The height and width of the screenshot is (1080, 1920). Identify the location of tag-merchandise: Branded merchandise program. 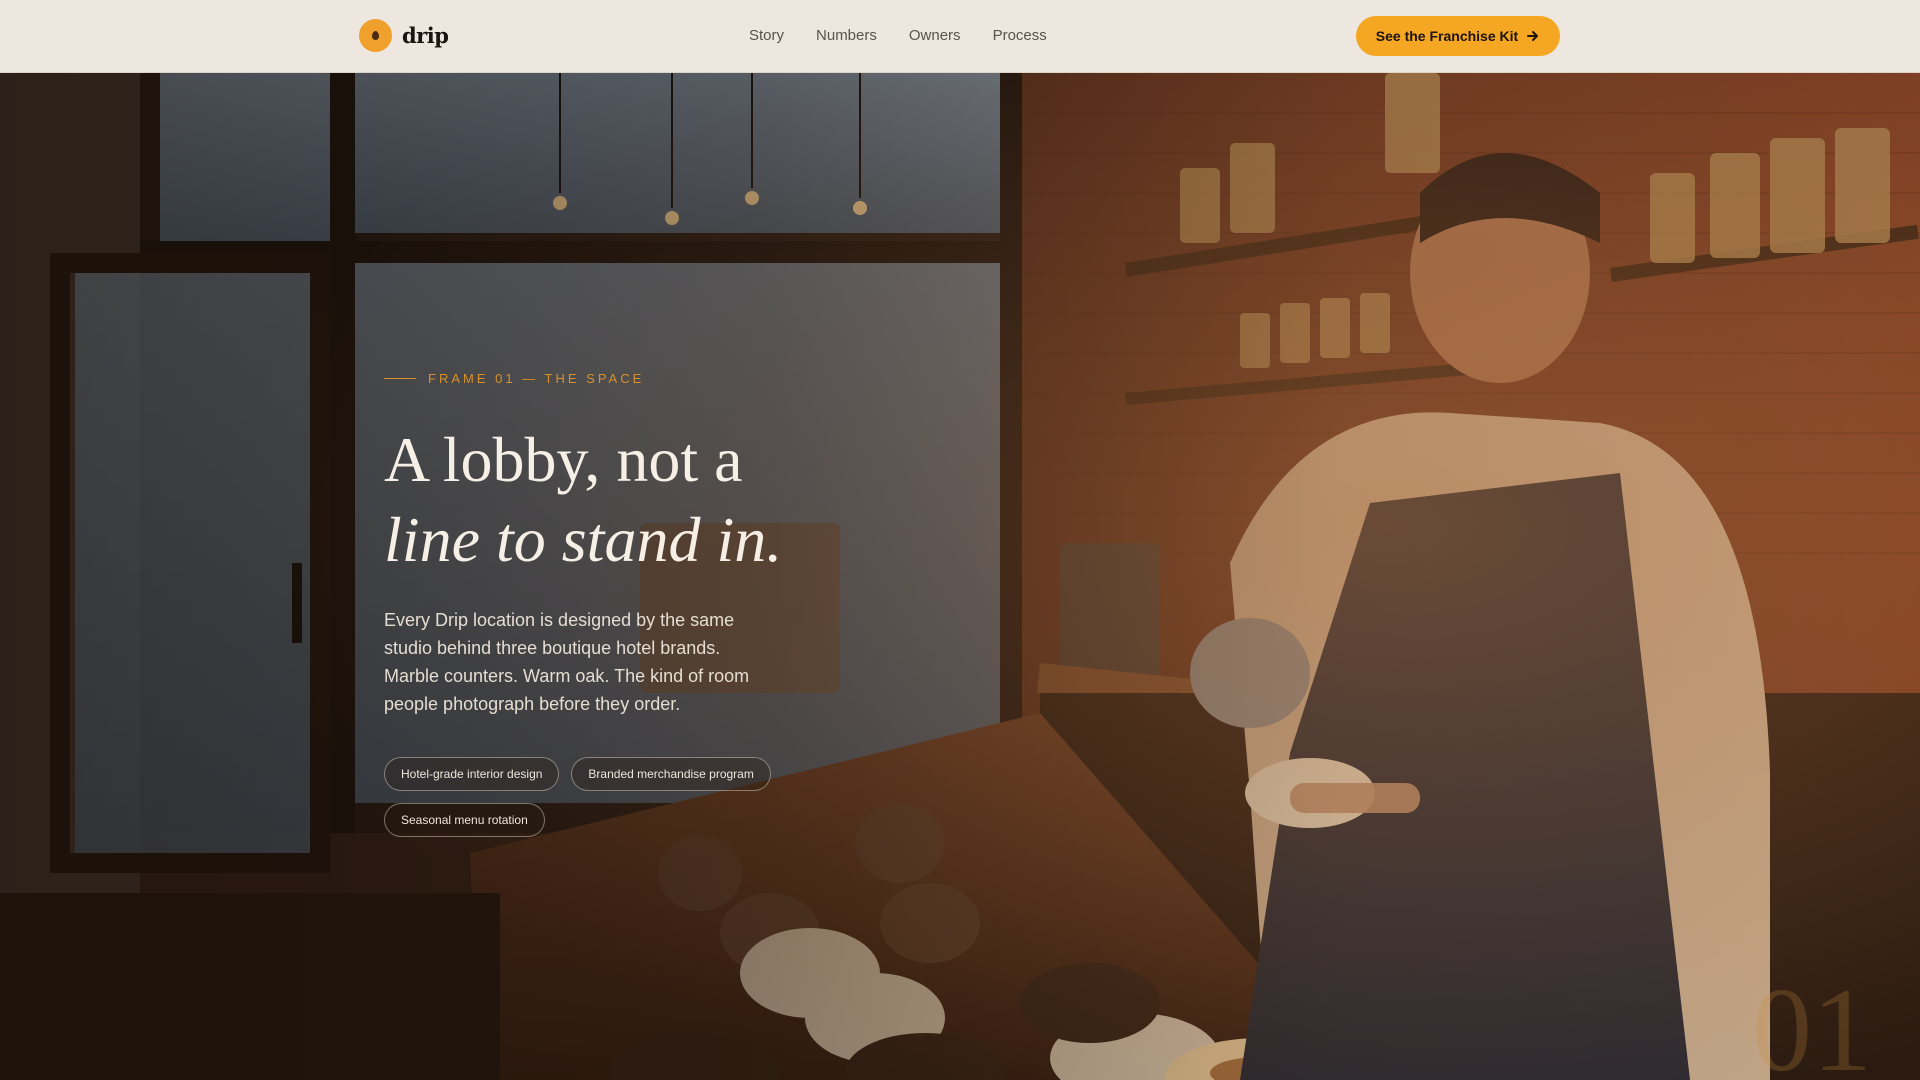
(671, 774).